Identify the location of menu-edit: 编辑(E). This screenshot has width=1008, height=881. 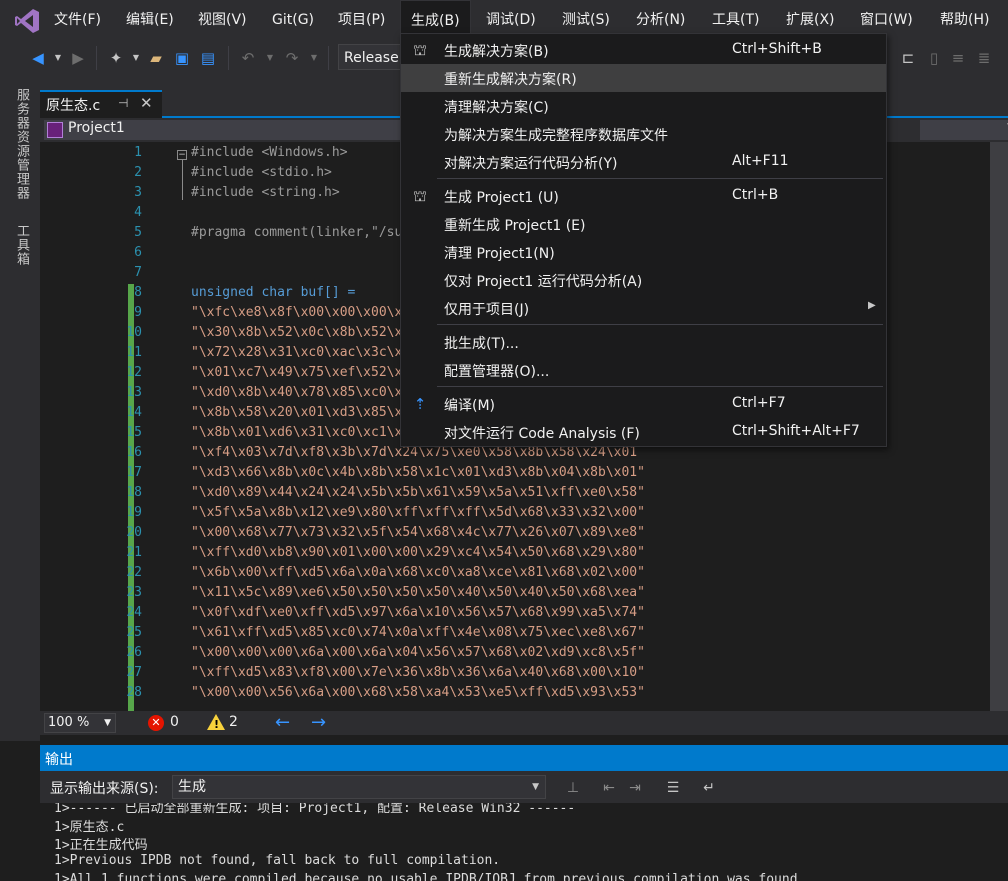
(150, 20).